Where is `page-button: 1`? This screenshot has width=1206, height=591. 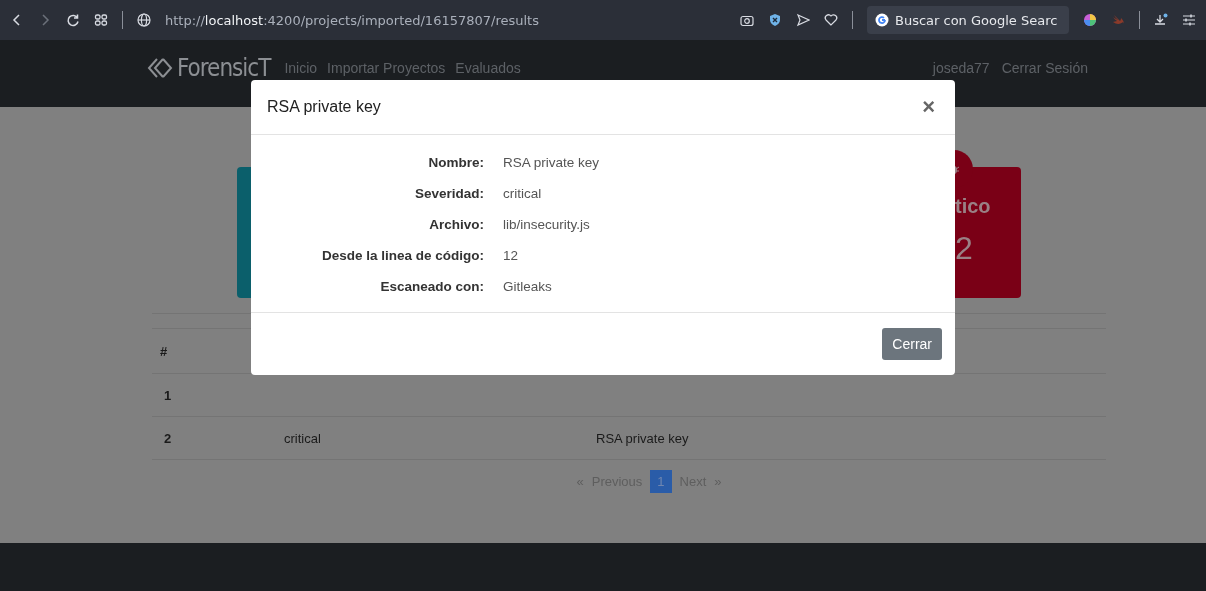
page-button: 1 is located at coordinates (661, 481).